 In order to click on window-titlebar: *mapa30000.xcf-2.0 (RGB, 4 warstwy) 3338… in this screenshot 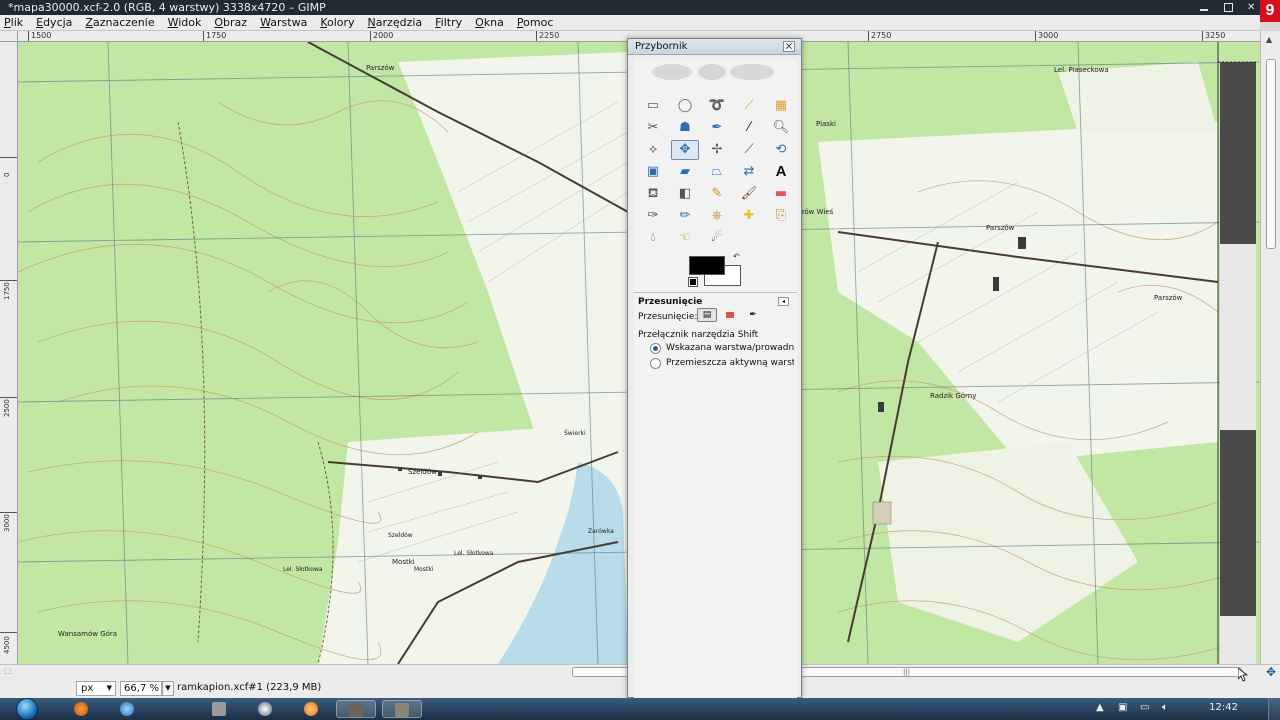, I will do `click(640, 7)`.